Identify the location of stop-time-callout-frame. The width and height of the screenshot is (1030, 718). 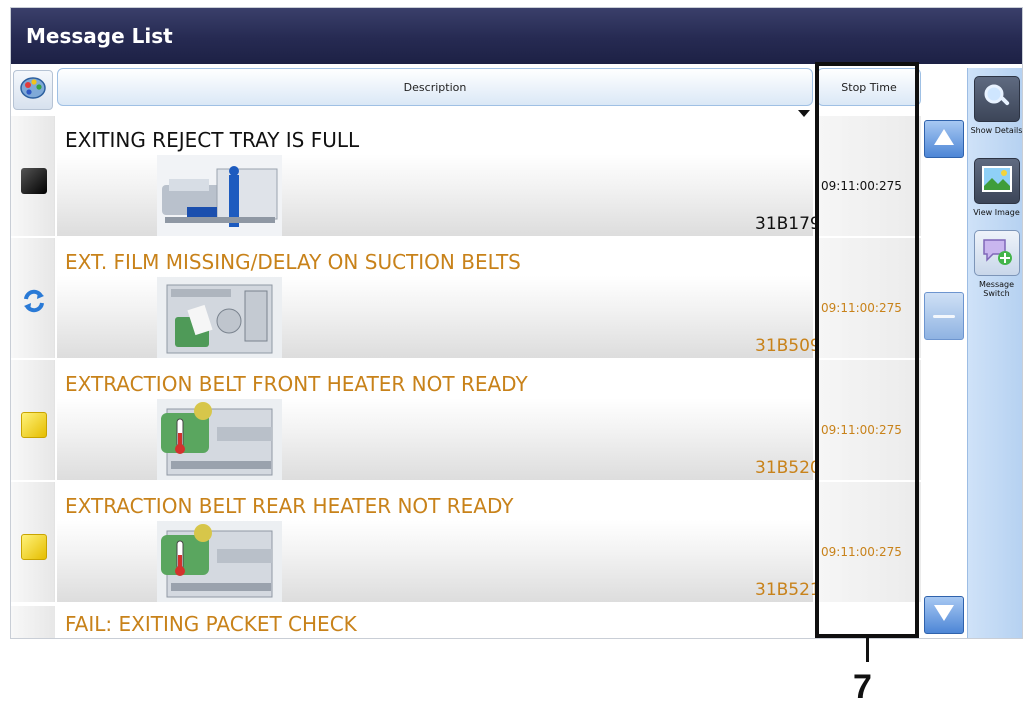
(867, 350).